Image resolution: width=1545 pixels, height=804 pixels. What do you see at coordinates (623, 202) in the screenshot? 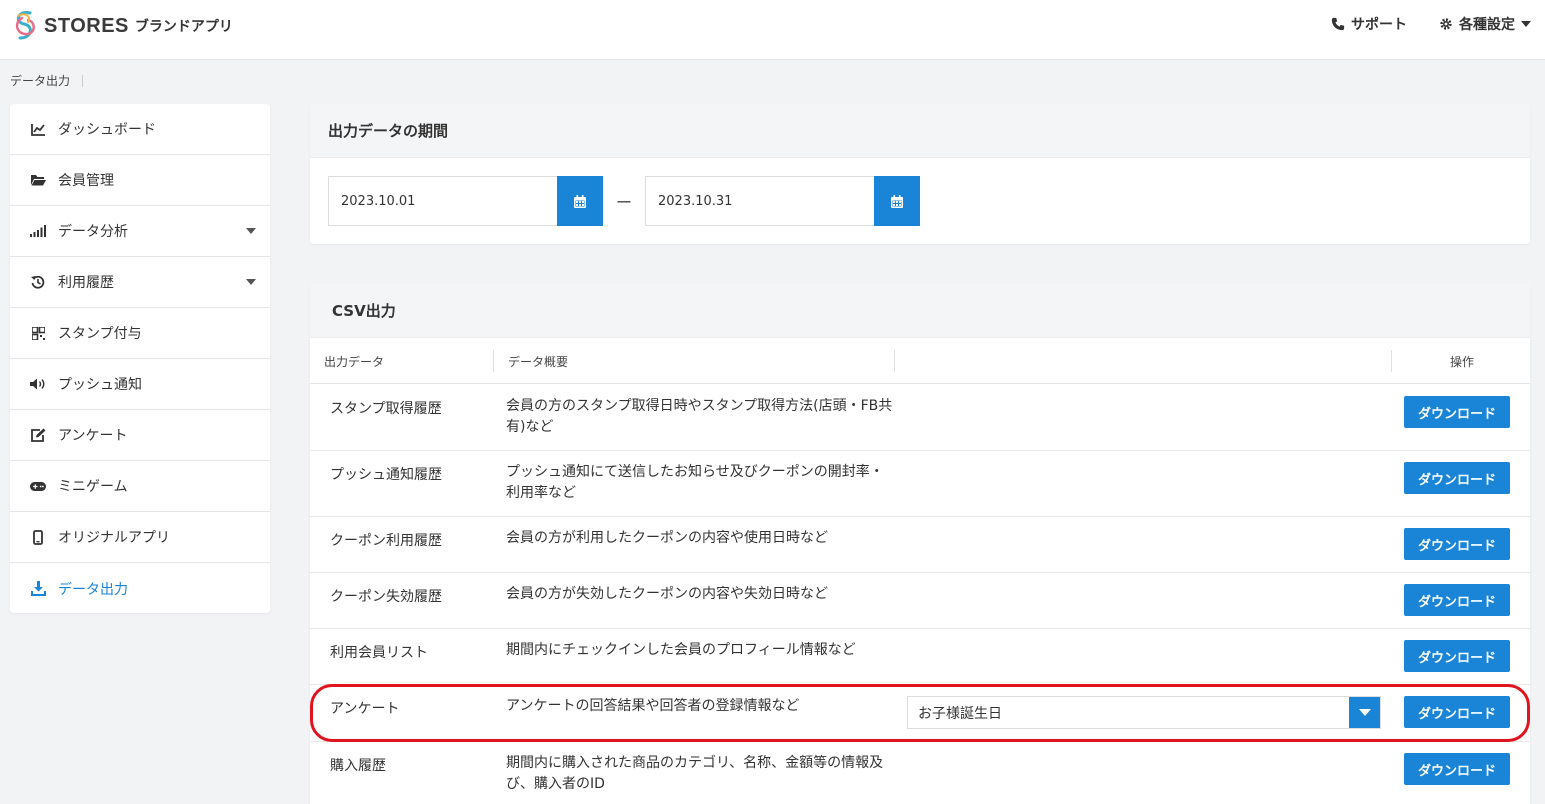
I see `date-range-separator: ー` at bounding box center [623, 202].